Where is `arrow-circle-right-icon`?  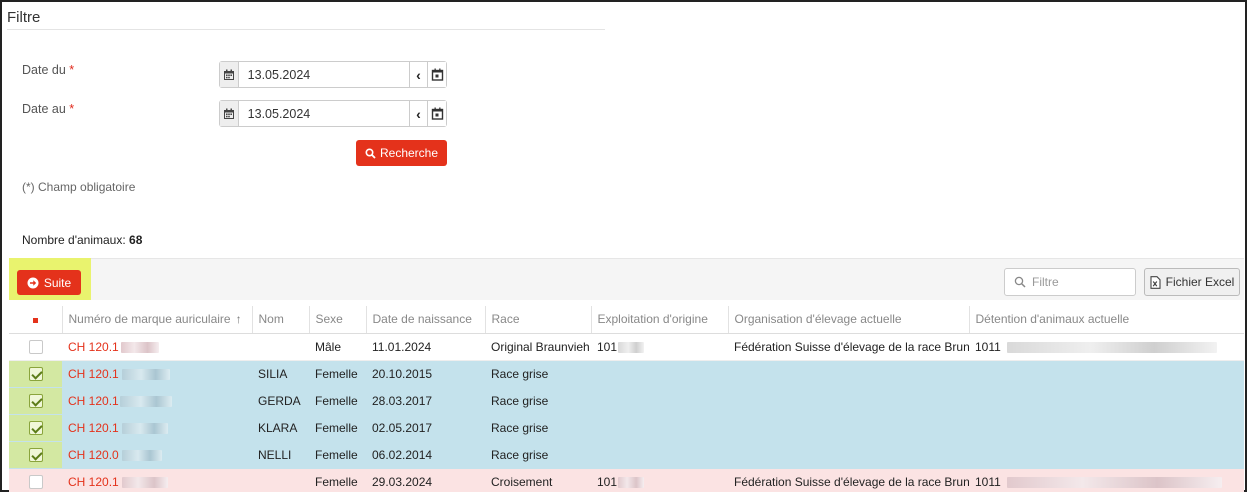
arrow-circle-right-icon is located at coordinates (33, 282).